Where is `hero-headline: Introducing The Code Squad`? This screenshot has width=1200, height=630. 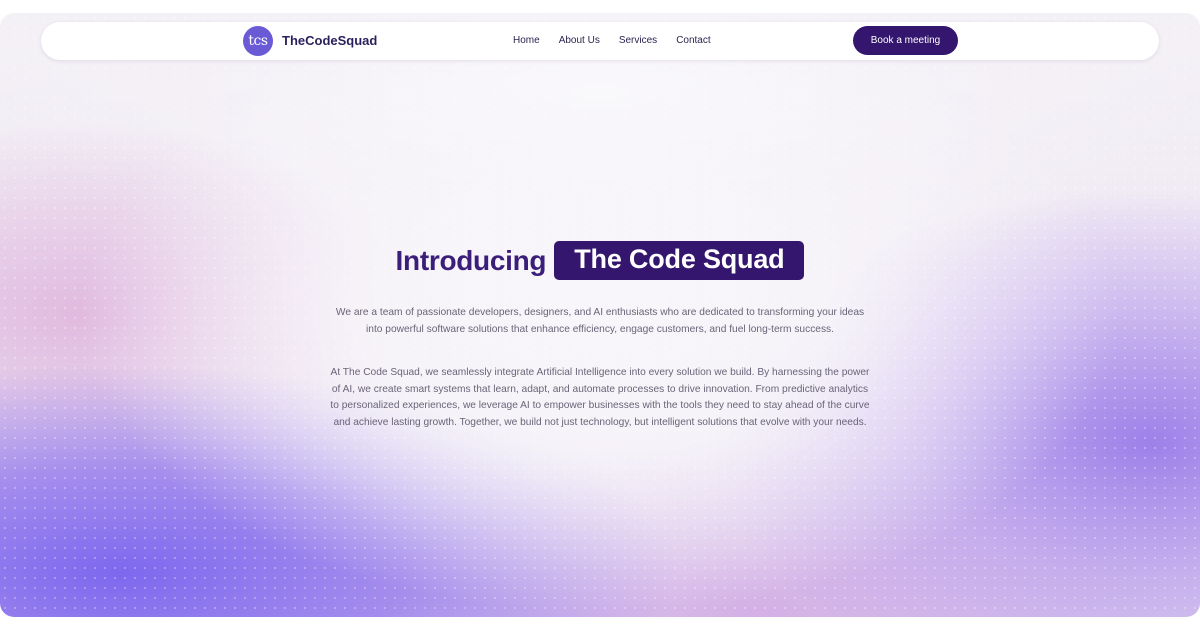
hero-headline: Introducing The Code Squad is located at coordinates (600, 260).